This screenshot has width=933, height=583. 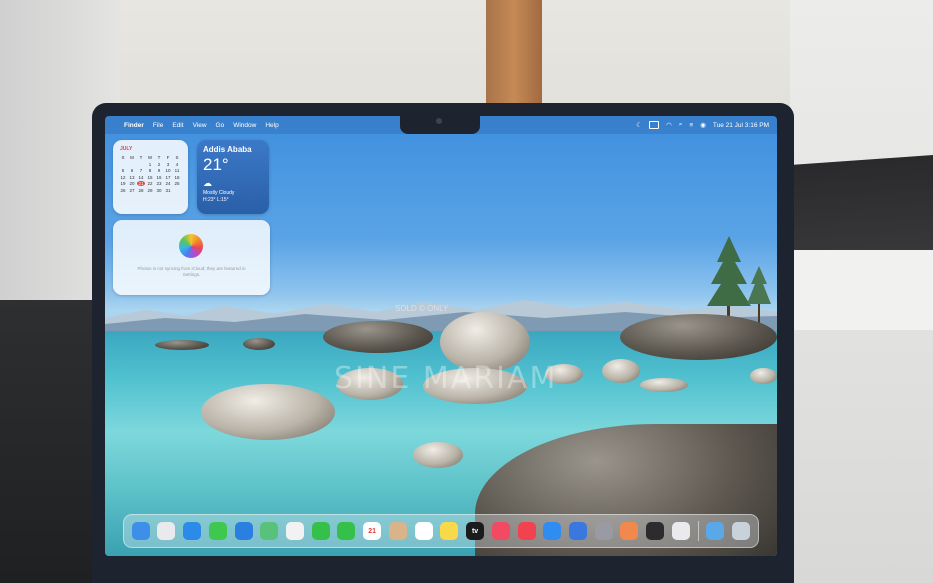 What do you see at coordinates (141, 183) in the screenshot?
I see `calendar-day: 21` at bounding box center [141, 183].